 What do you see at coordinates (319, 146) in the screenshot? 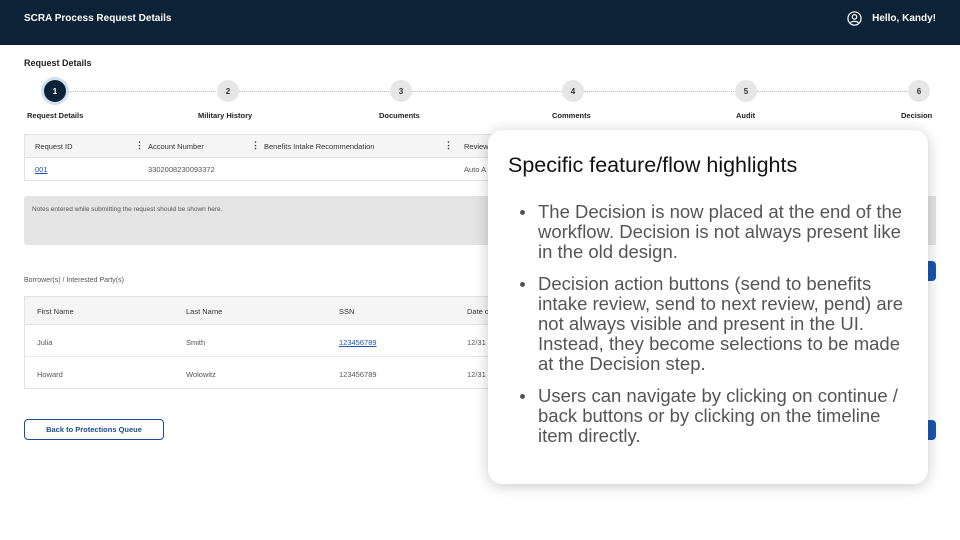
I see `column-header-benefits-intake: Benefits Intake Recommendation` at bounding box center [319, 146].